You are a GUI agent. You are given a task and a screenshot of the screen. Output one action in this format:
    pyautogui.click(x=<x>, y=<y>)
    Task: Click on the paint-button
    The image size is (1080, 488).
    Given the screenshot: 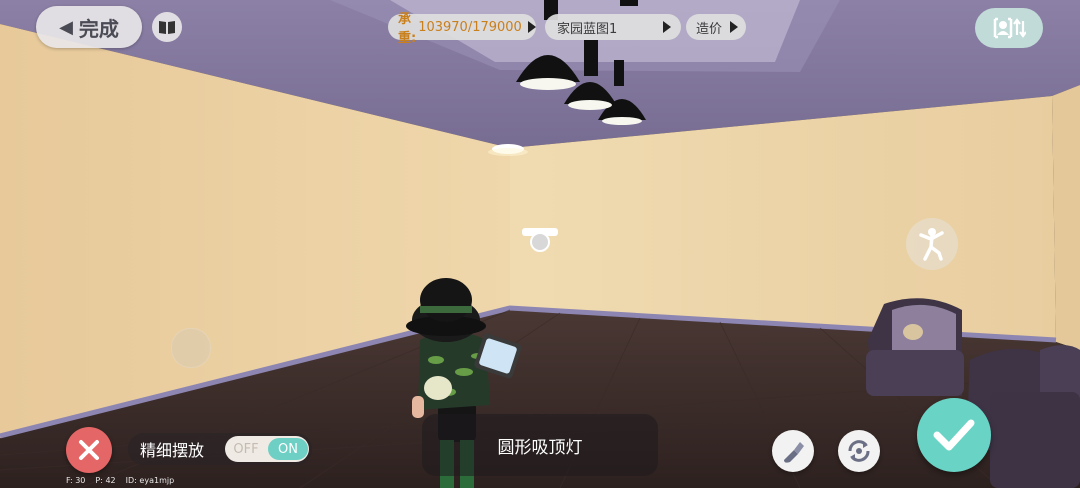 What is the action you would take?
    pyautogui.click(x=793, y=451)
    